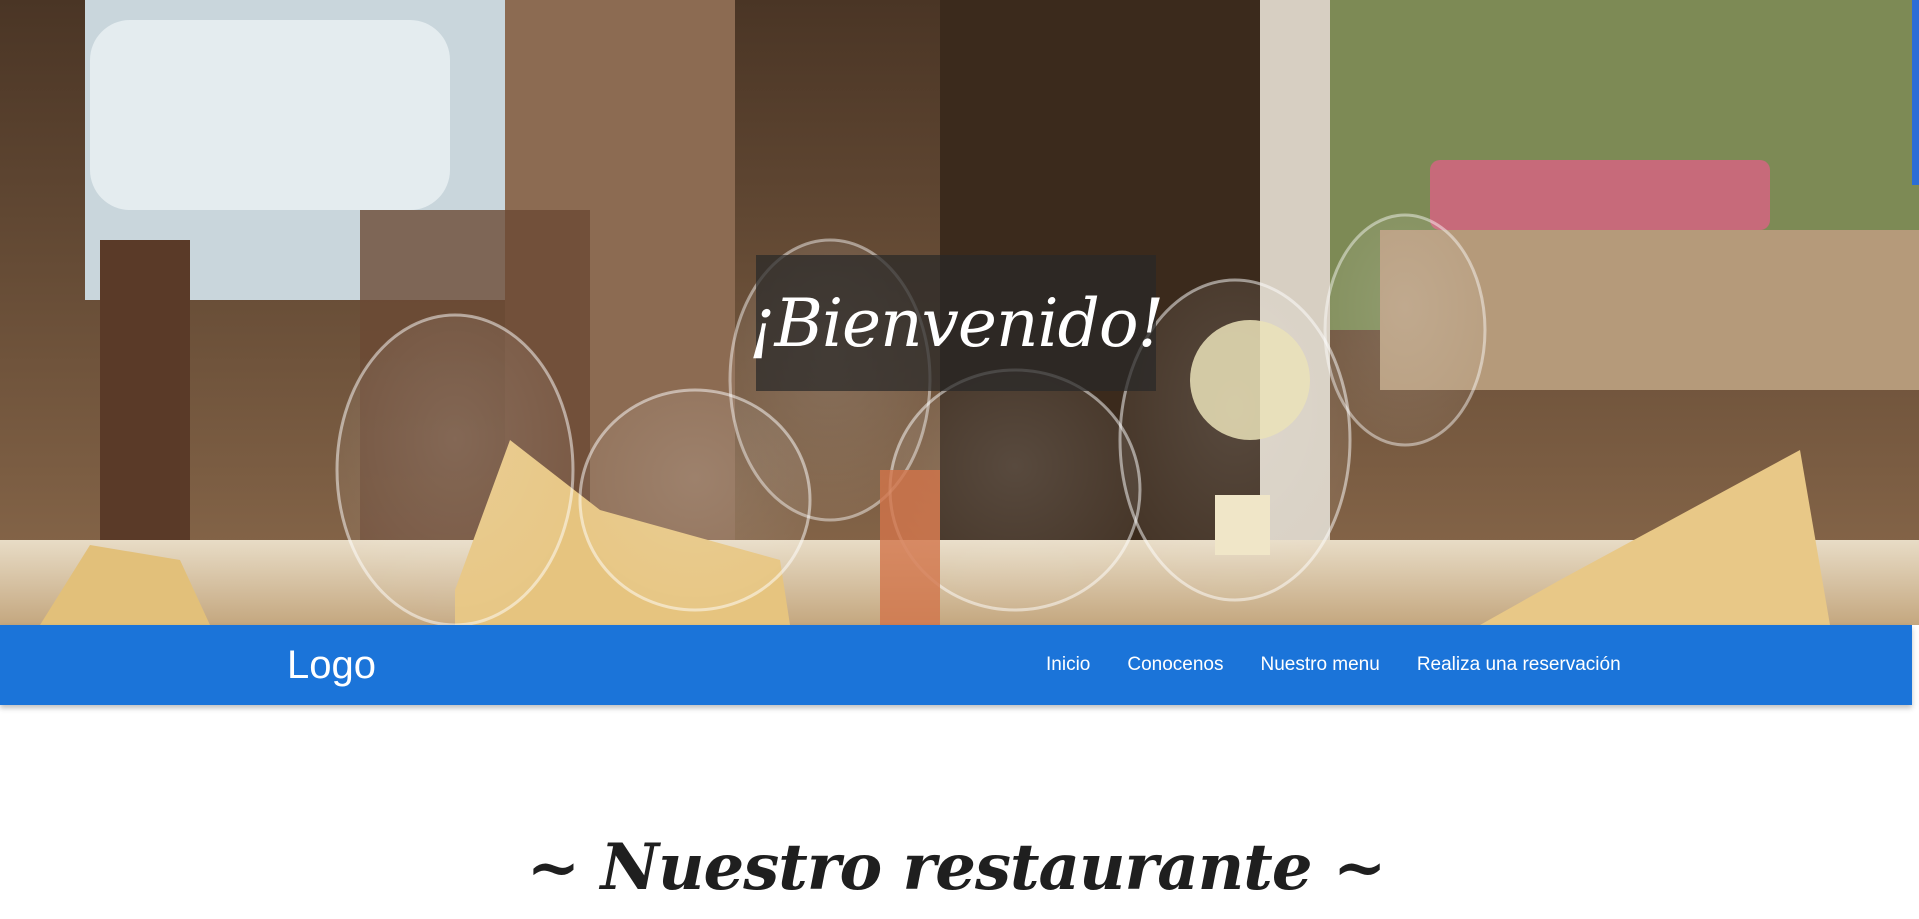  What do you see at coordinates (1915, 92) in the screenshot?
I see `scrollbar-thumb` at bounding box center [1915, 92].